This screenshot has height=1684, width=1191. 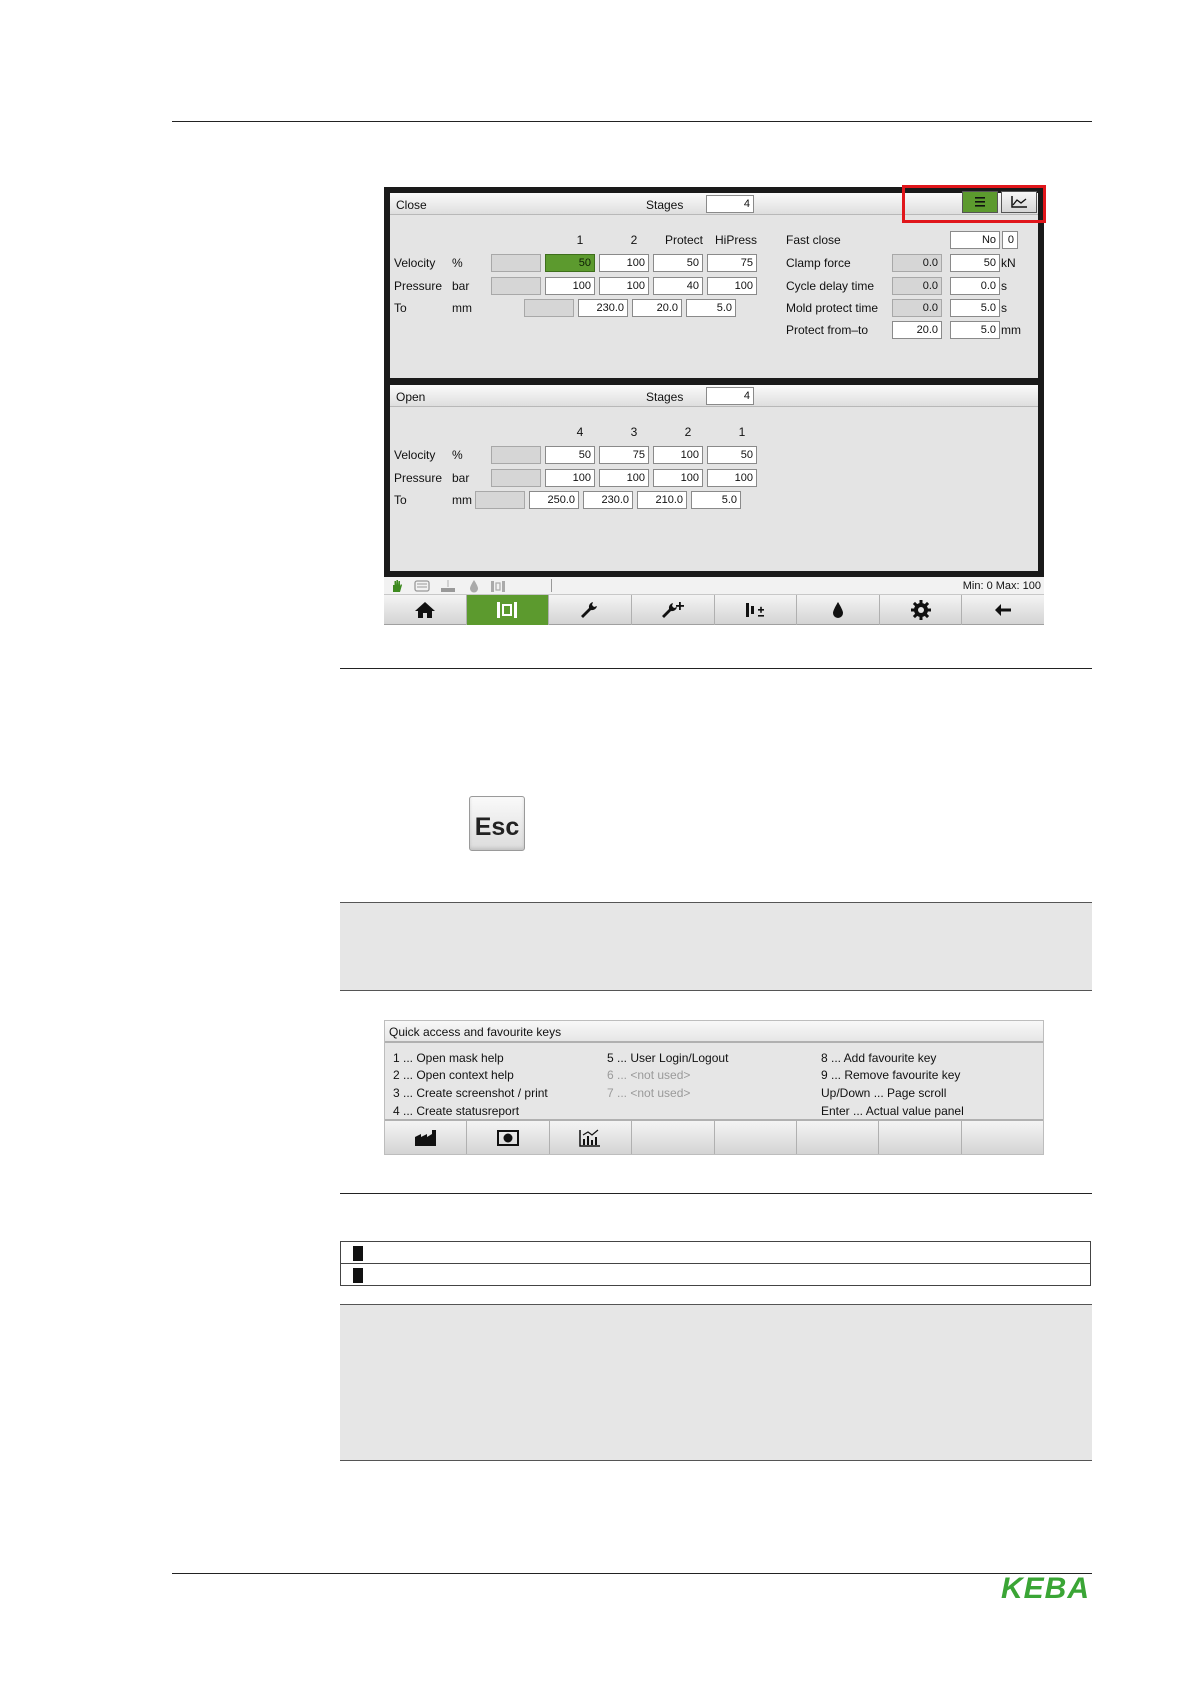 I want to click on close-velocity-protect: 50, so click(x=678, y=263).